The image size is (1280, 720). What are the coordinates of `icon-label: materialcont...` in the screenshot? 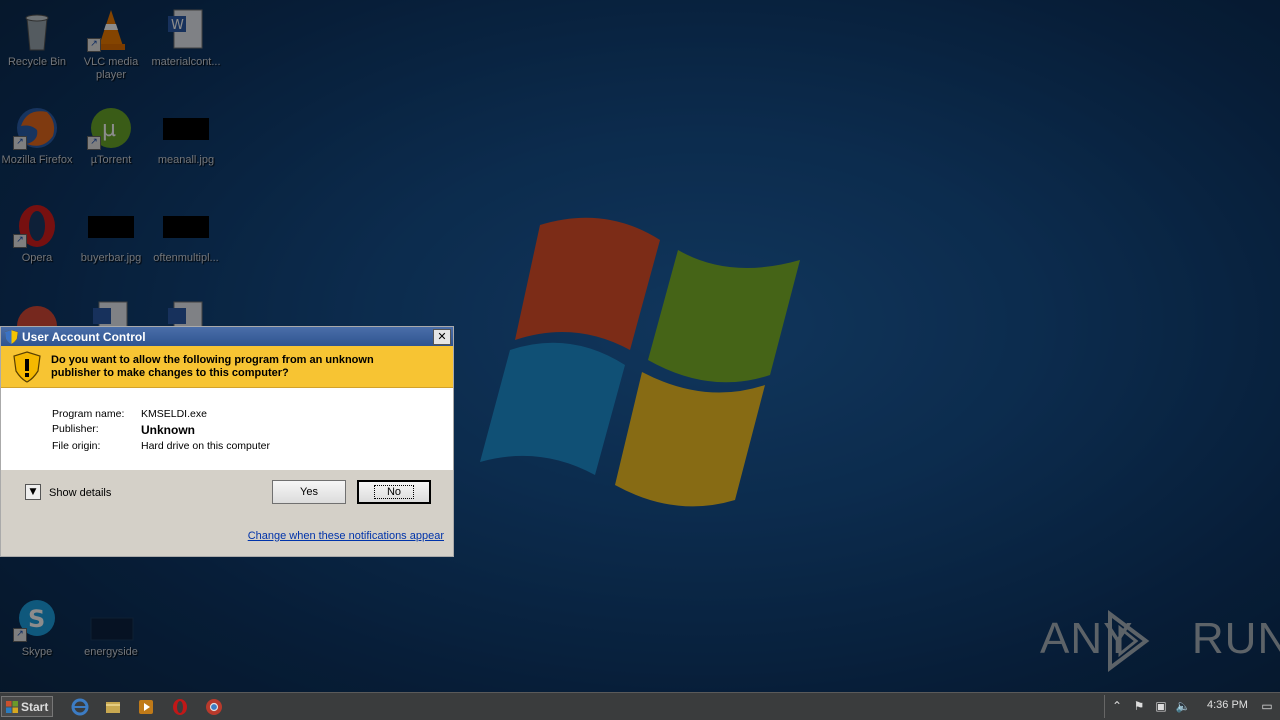 It's located at (186, 62).